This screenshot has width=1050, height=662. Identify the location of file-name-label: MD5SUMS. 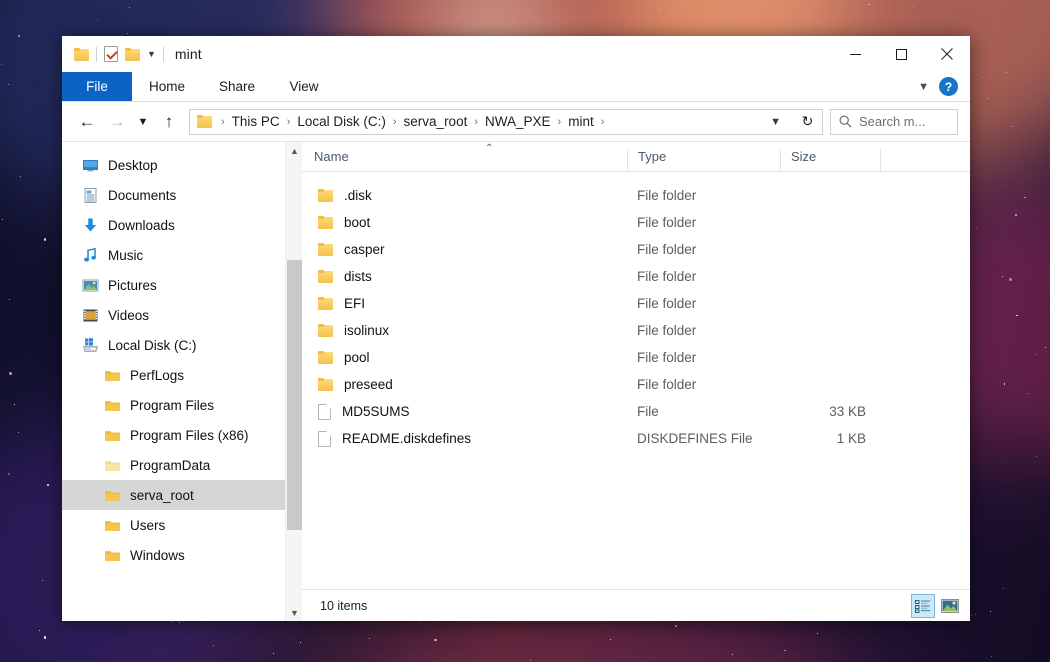
(376, 411).